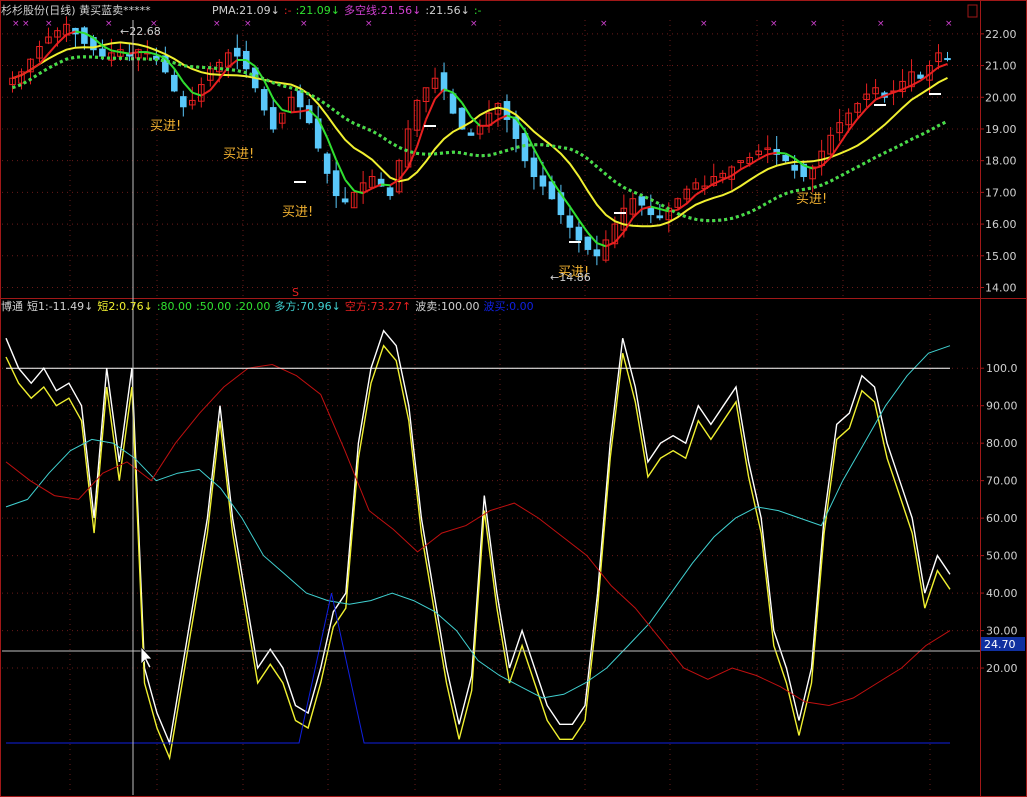 The width and height of the screenshot is (1027, 797). Describe the element at coordinates (477, 10) in the screenshot. I see `top-indicator-value: :-` at that location.